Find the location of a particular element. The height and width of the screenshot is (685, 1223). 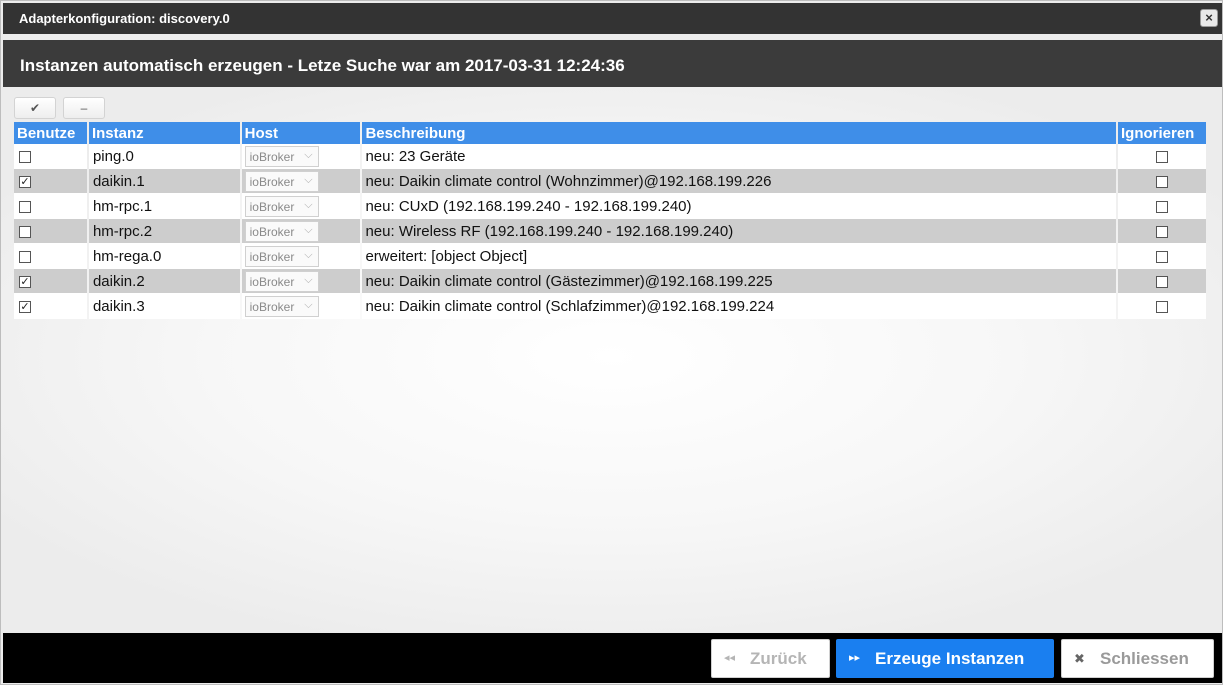

column-header-ignore: Ignorieren is located at coordinates (1162, 133).